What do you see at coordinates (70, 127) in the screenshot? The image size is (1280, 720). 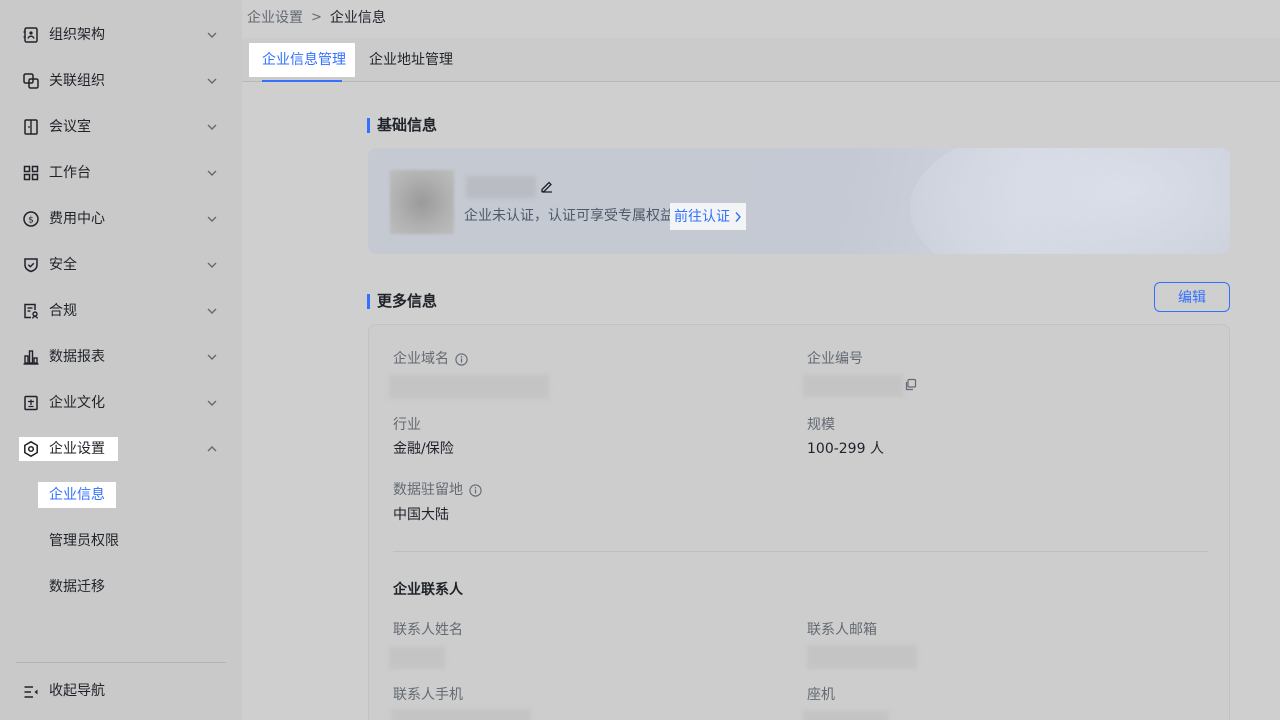 I see `sidebar-item-label: 会议室` at bounding box center [70, 127].